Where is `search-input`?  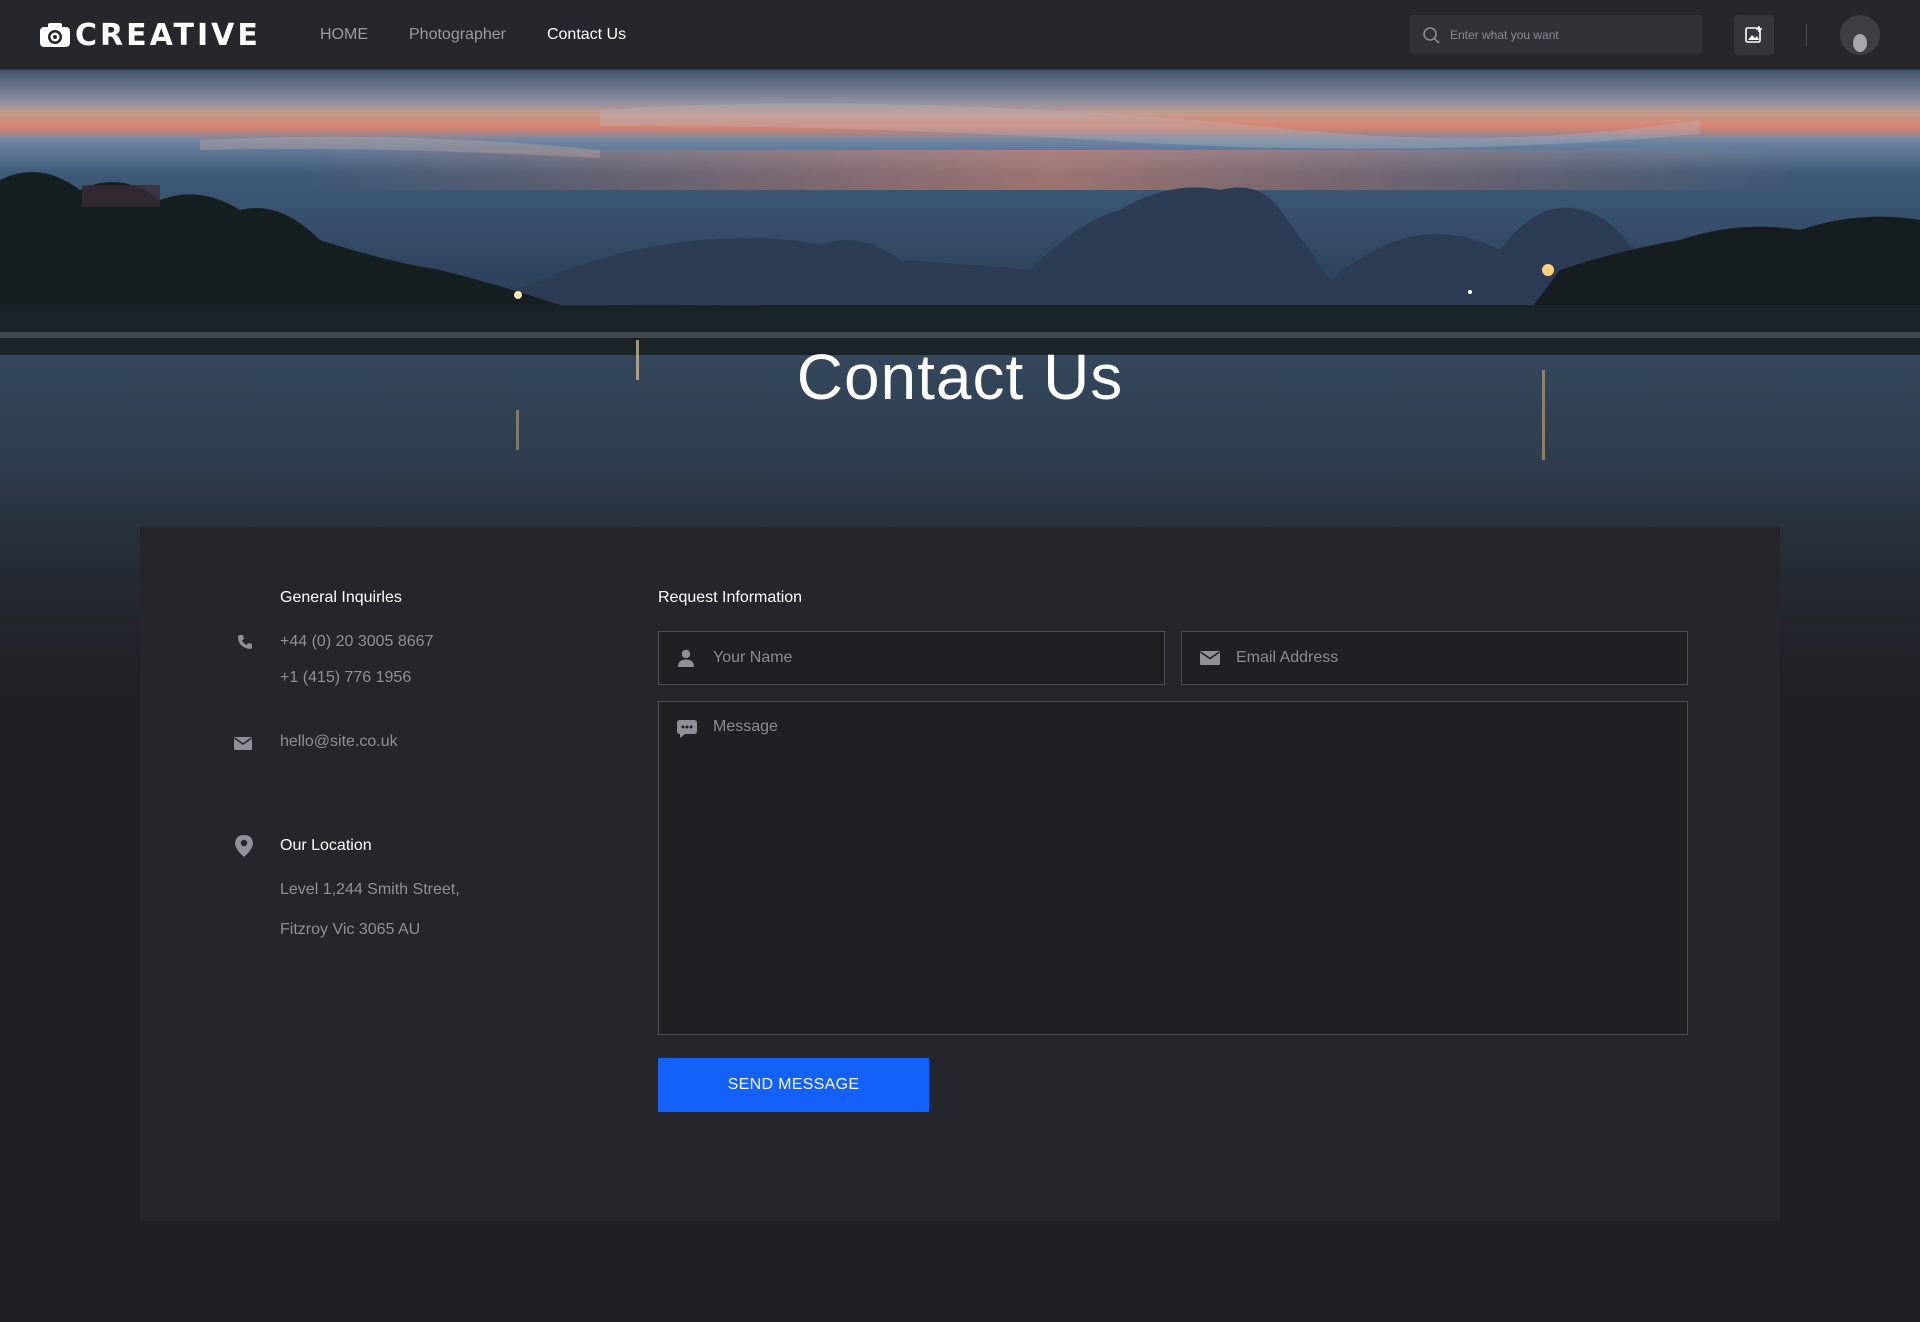
search-input is located at coordinates (1570, 34).